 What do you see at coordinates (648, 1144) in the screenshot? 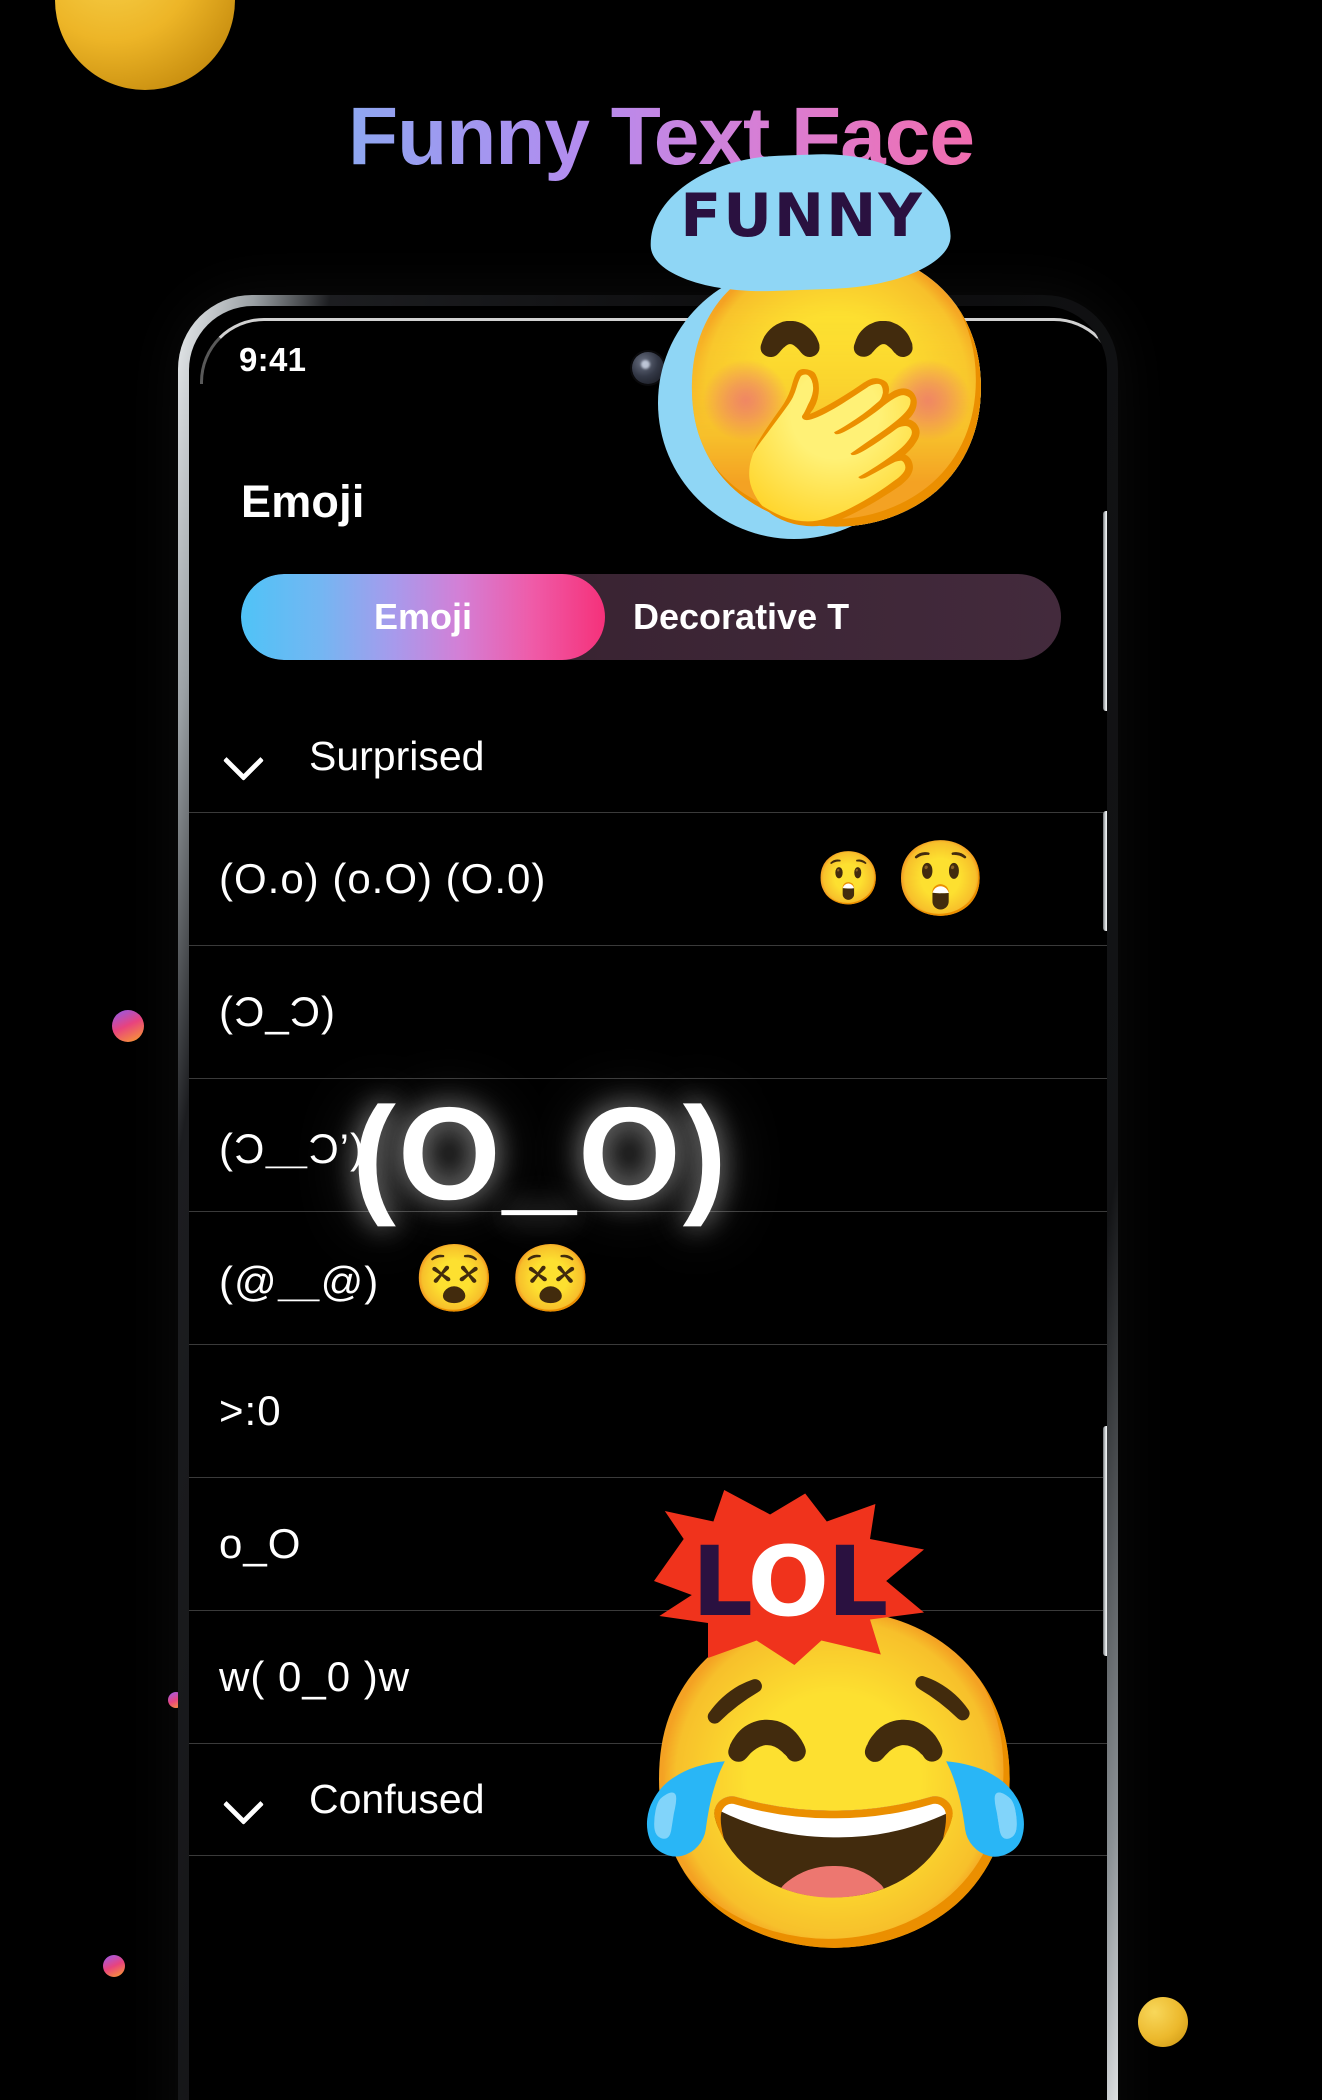
I see `list-item: (Ɔ＿Ɔ’)` at bounding box center [648, 1144].